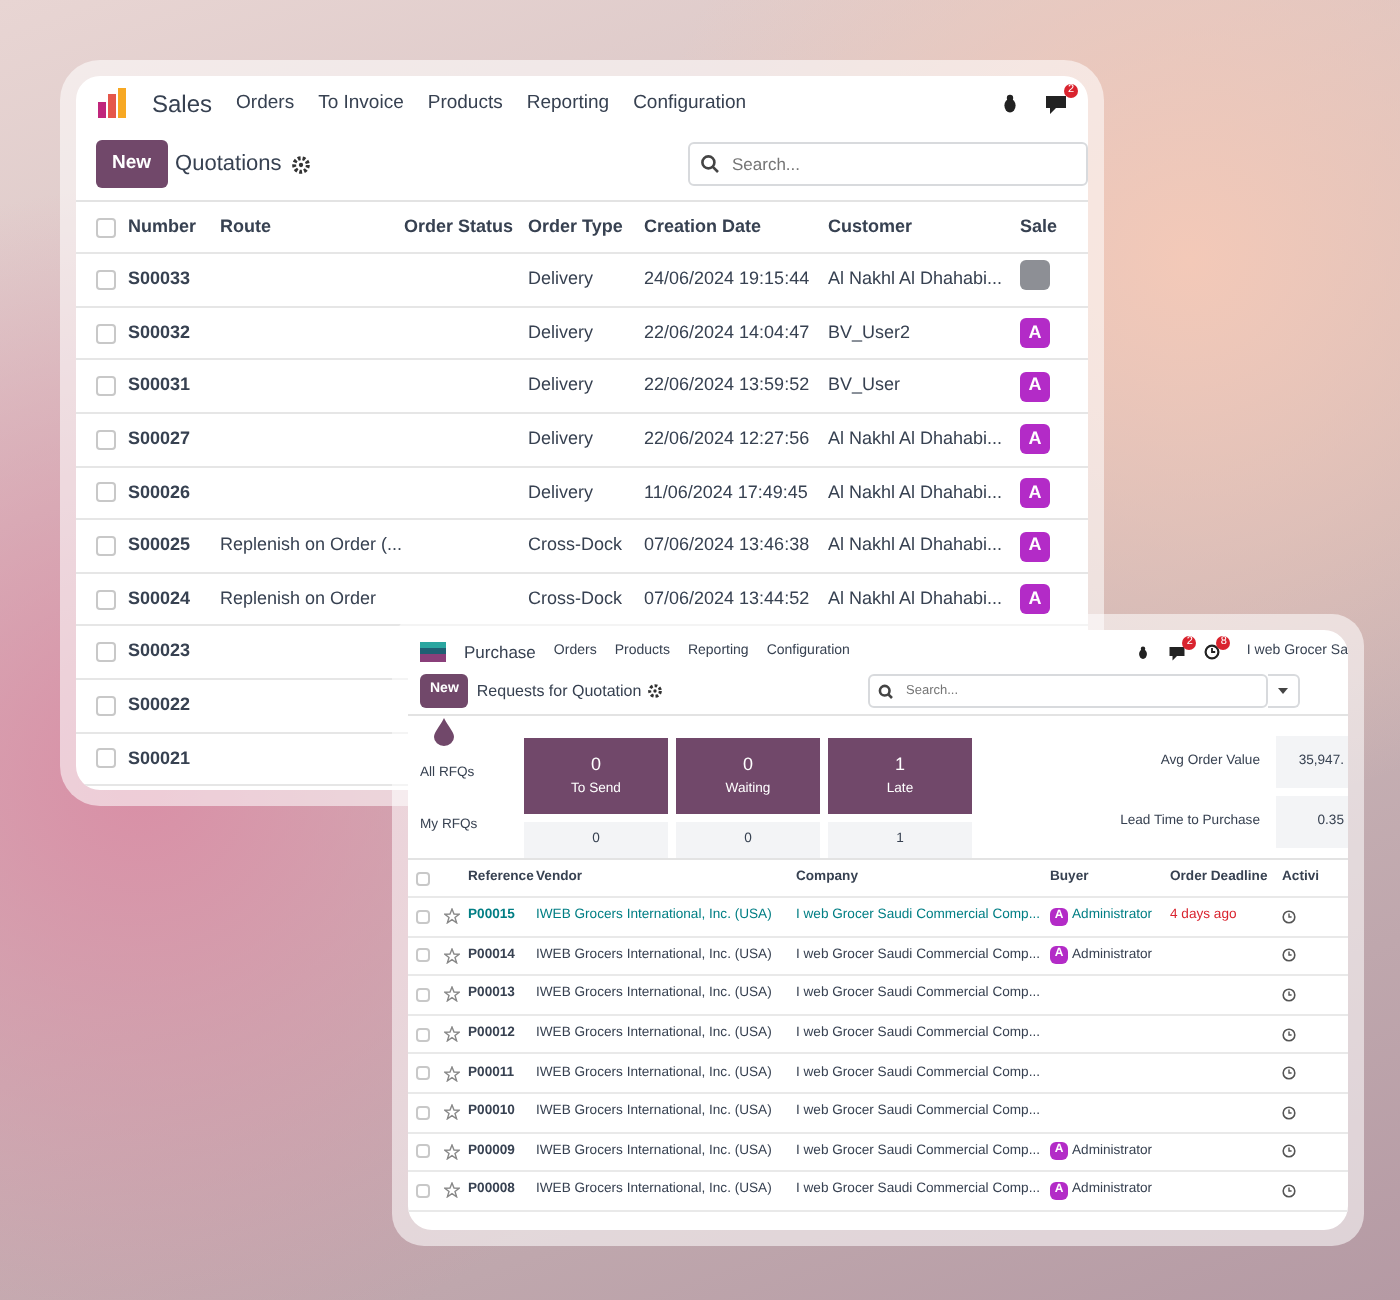 The height and width of the screenshot is (1300, 1400). What do you see at coordinates (160, 385) in the screenshot?
I see `table-cell-text: S00031` at bounding box center [160, 385].